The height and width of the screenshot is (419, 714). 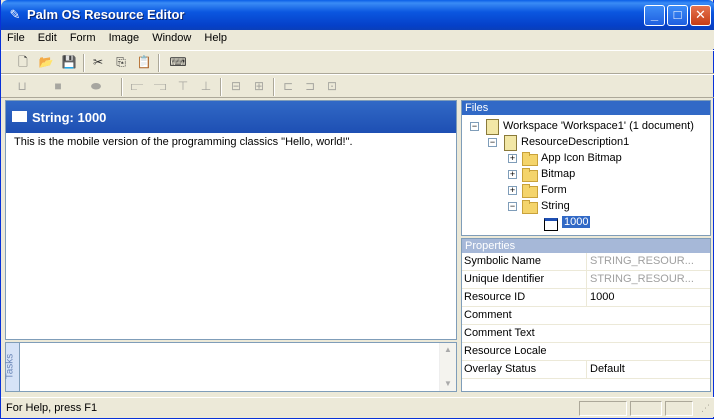 I want to click on menu-file: File, so click(x=15, y=37).